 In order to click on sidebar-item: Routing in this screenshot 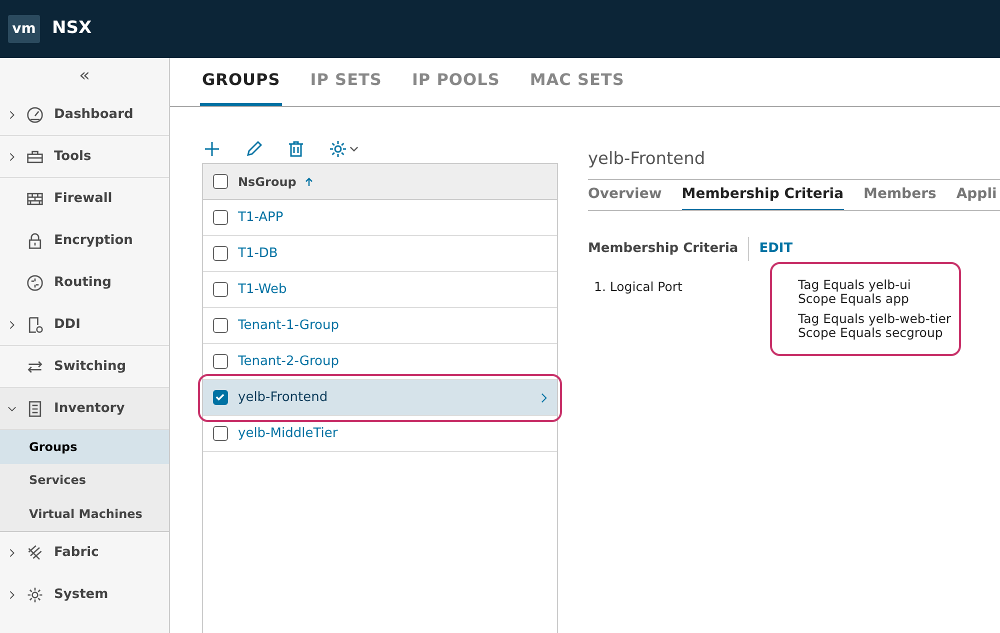, I will do `click(84, 283)`.